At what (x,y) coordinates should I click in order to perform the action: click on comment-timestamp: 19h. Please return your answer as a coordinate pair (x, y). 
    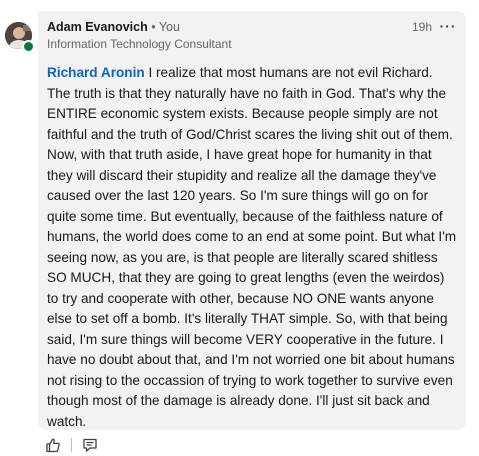
    Looking at the image, I should click on (421, 27).